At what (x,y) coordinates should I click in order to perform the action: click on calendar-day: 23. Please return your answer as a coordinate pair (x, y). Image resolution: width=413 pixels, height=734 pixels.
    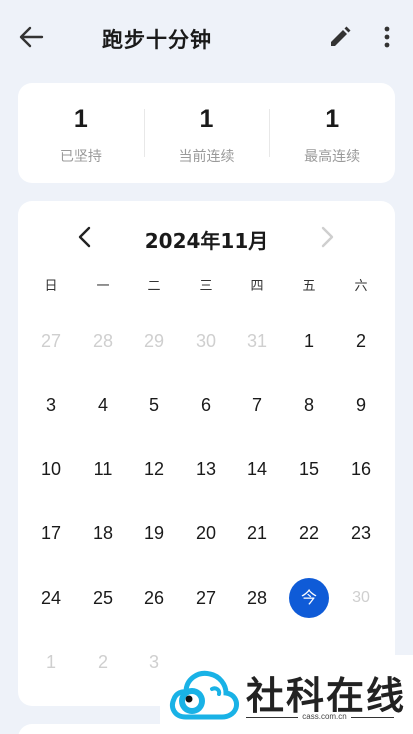
    Looking at the image, I should click on (361, 533).